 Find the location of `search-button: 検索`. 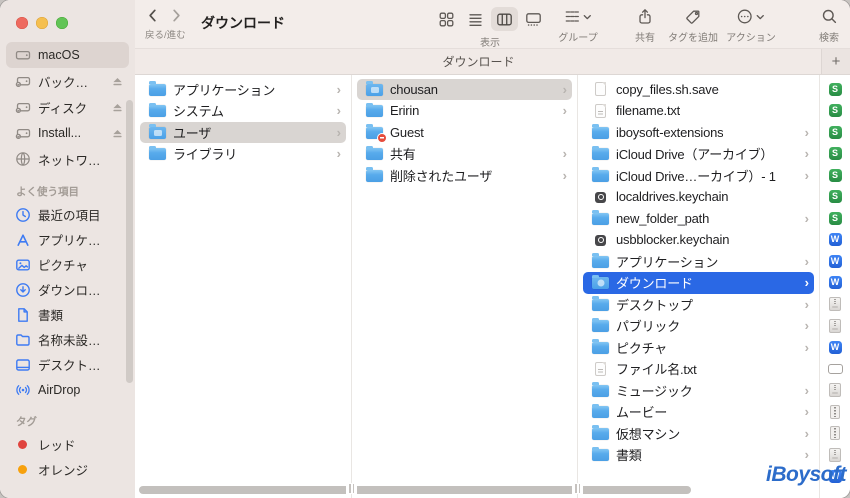

search-button: 検索 is located at coordinates (829, 26).